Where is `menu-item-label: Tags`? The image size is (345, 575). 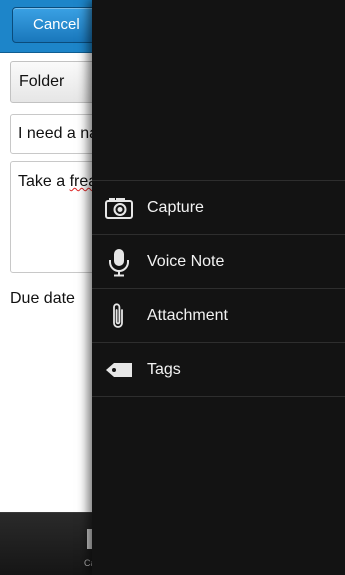
menu-item-label: Tags is located at coordinates (164, 369).